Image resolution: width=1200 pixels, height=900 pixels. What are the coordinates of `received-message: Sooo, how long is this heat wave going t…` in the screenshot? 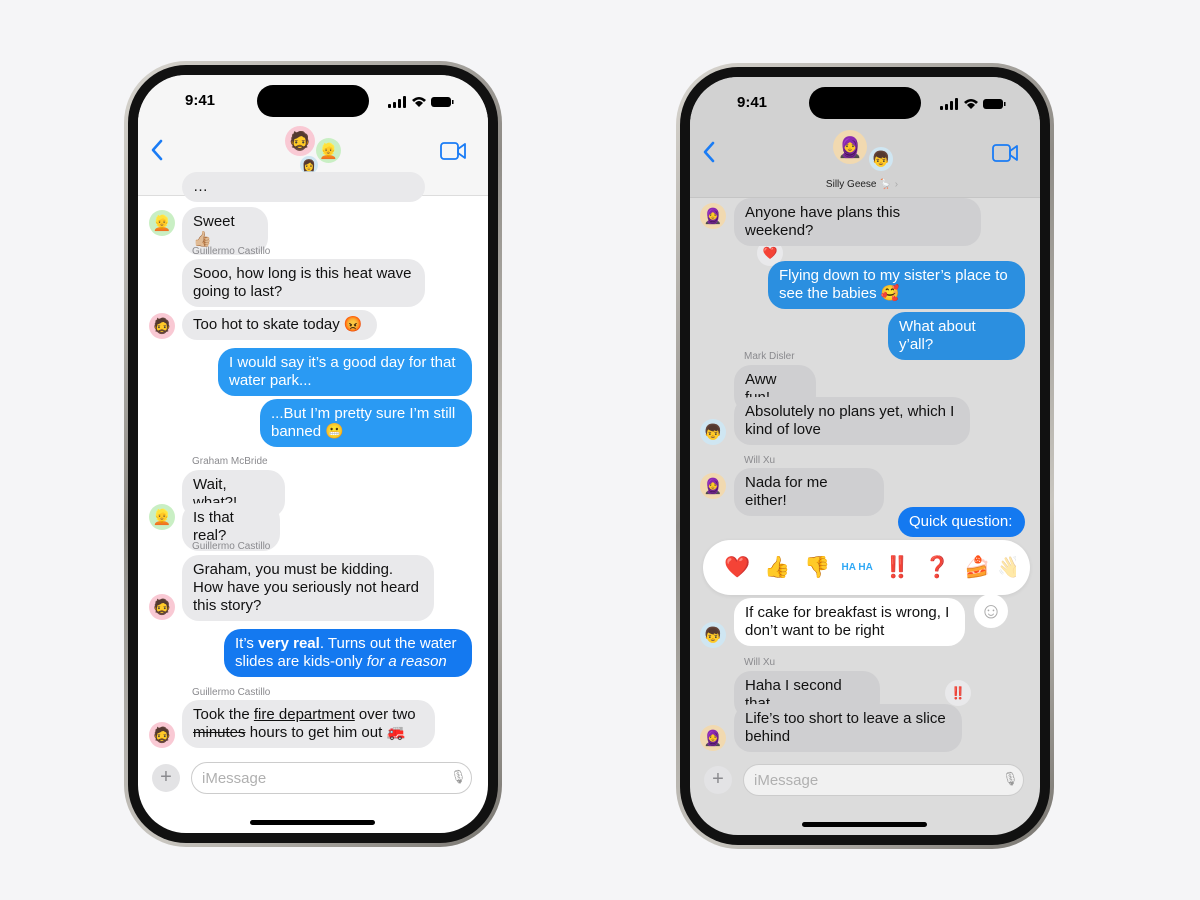 It's located at (303, 283).